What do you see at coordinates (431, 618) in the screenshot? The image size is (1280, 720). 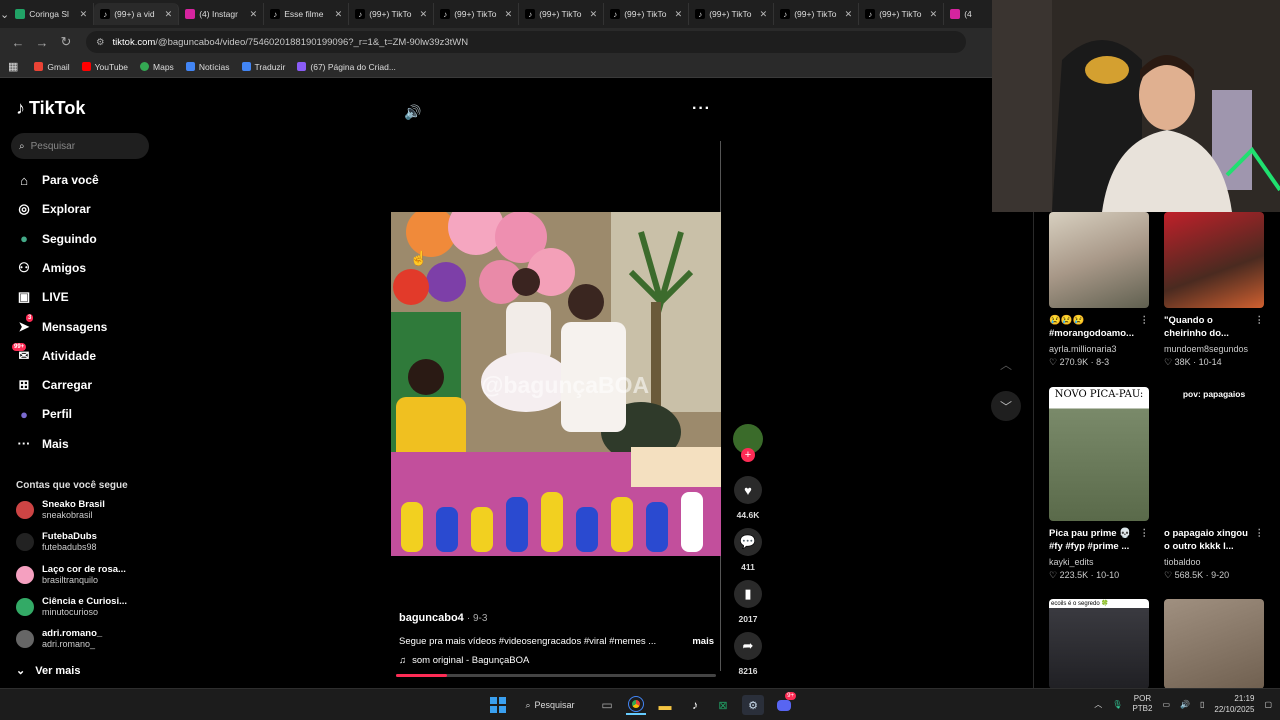 I see `video-author: baguncabo4` at bounding box center [431, 618].